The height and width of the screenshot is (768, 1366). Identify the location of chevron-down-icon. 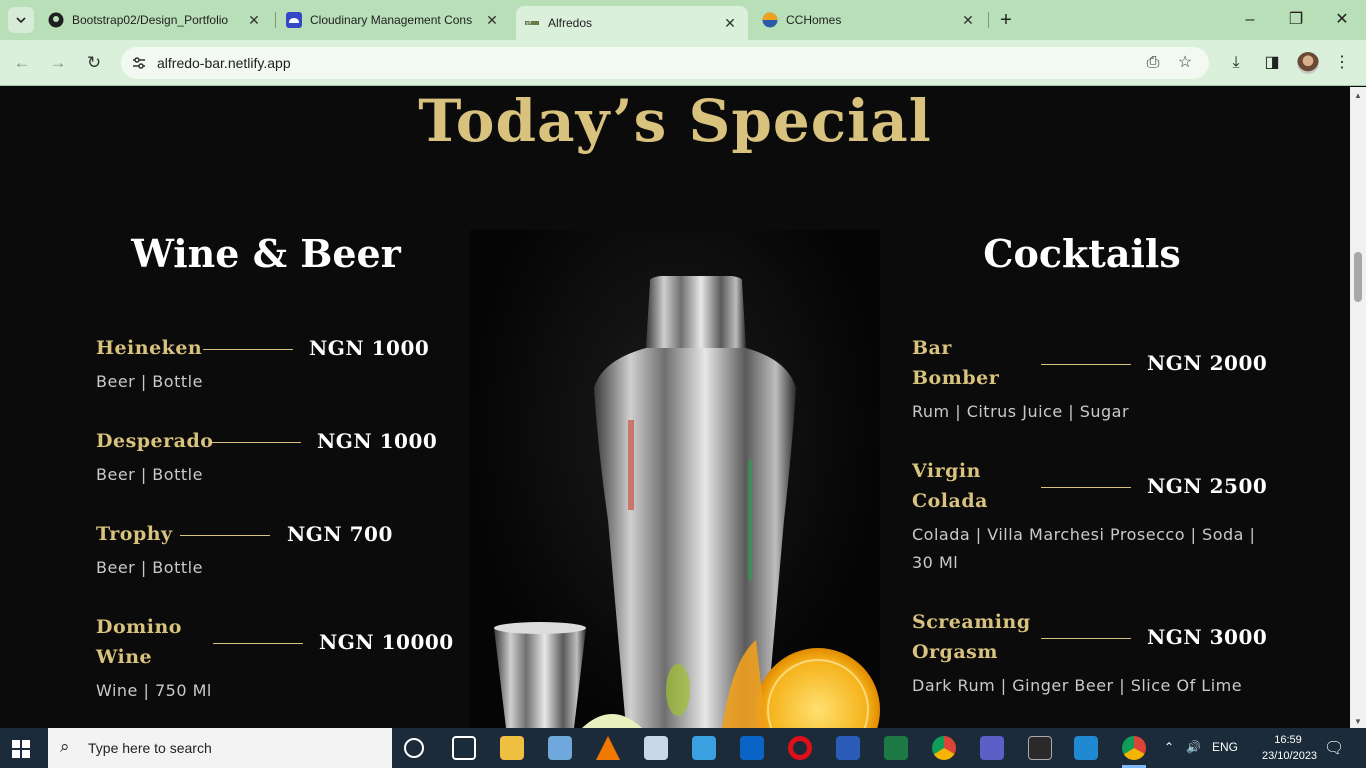
(21, 20).